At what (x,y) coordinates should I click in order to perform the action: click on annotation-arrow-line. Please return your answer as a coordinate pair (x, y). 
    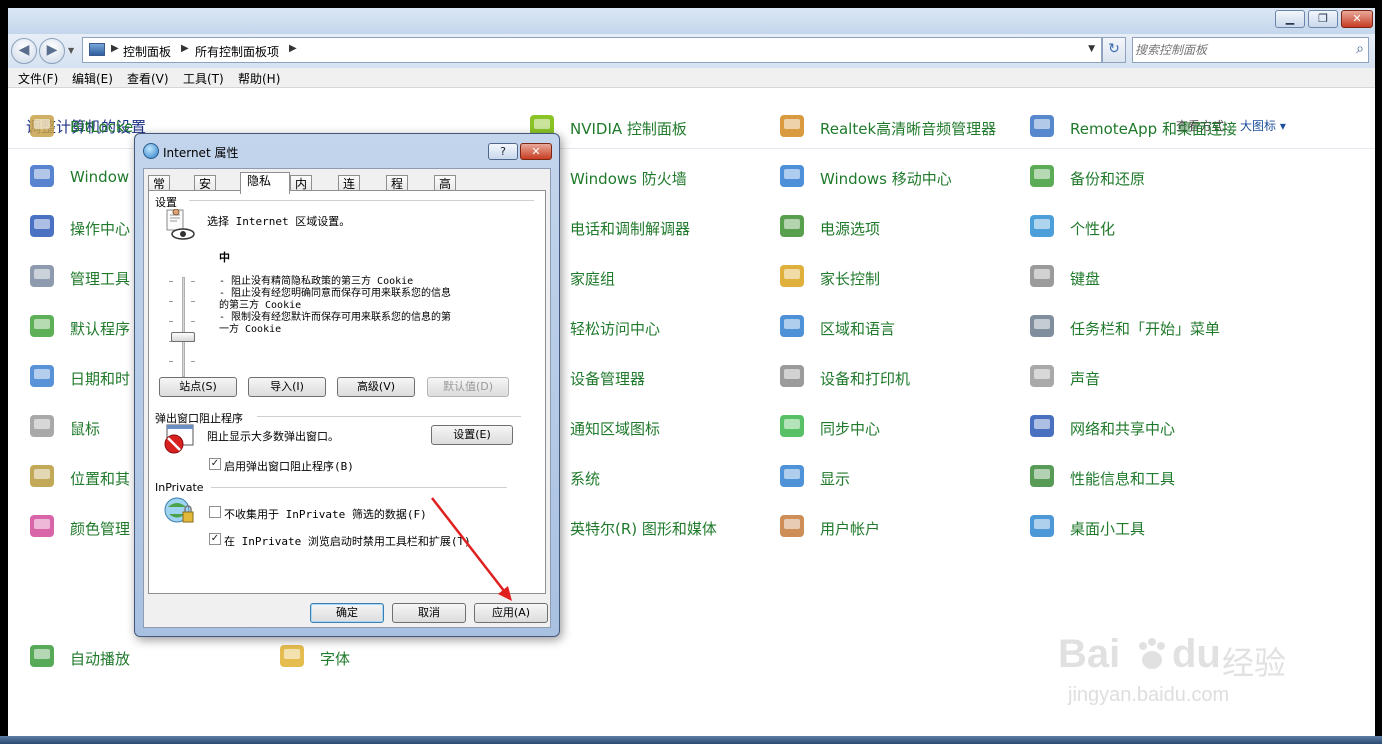
    Looking at the image, I should click on (470, 547).